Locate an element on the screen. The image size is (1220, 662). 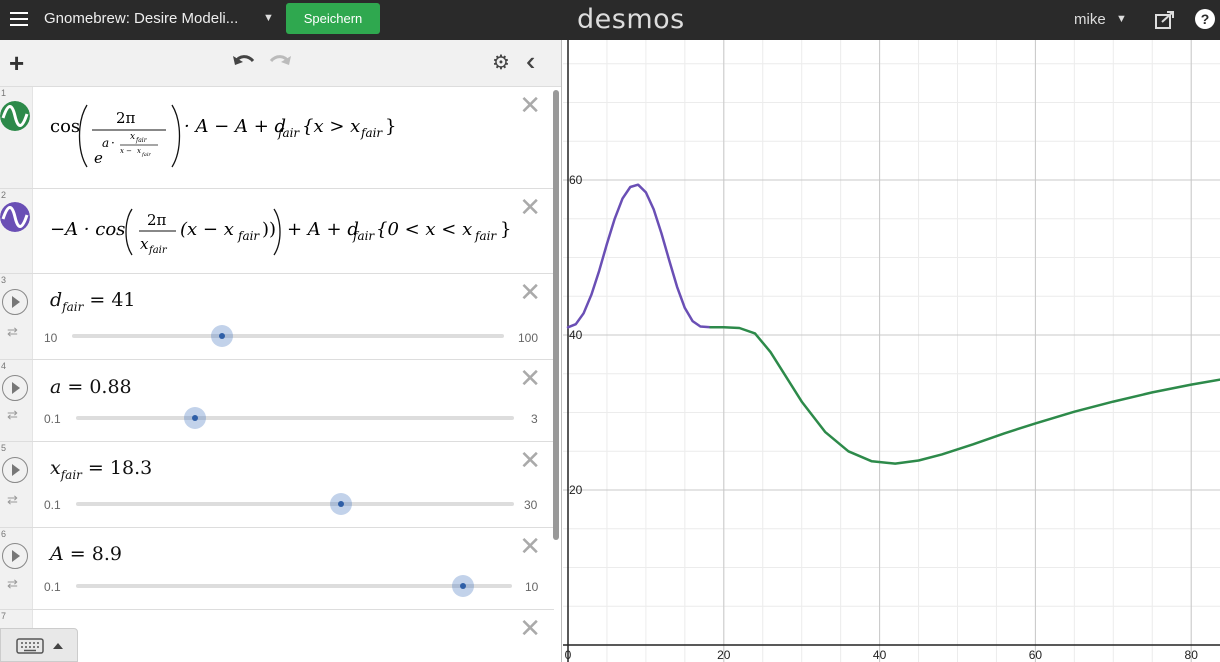
title-dropdown-icon: ▼ is located at coordinates (268, 18).